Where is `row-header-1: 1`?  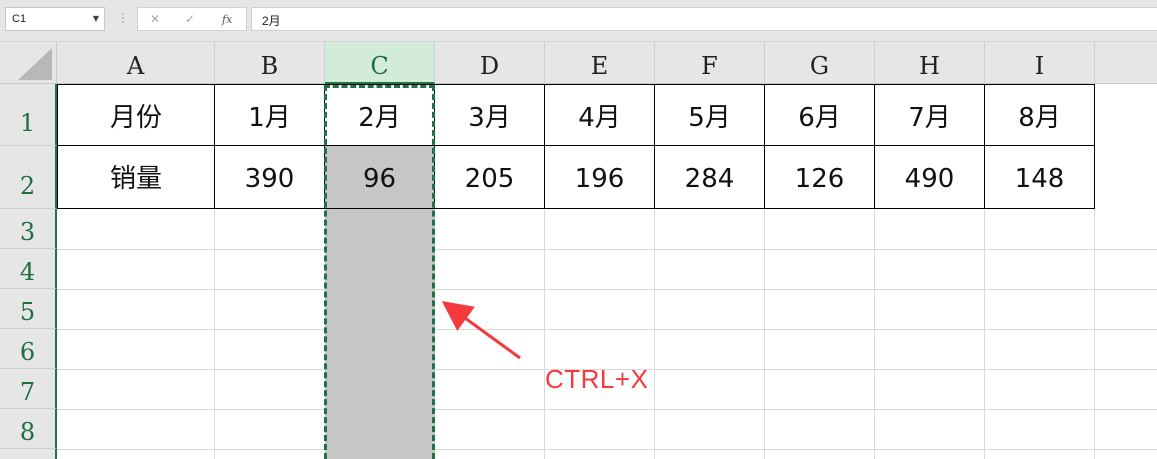 row-header-1: 1 is located at coordinates (28, 115).